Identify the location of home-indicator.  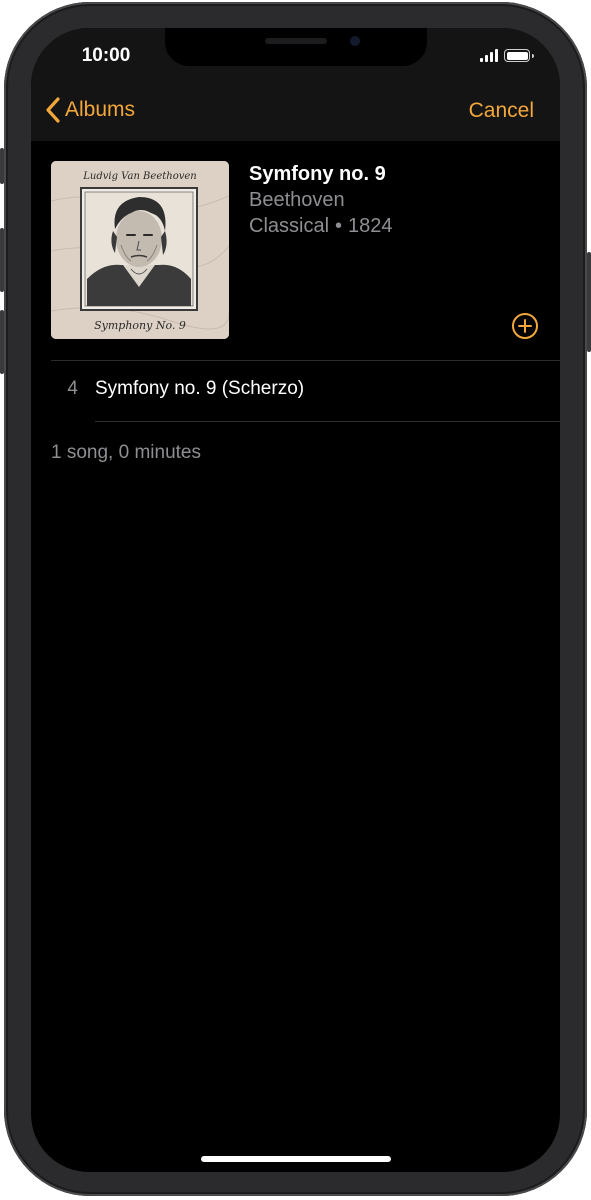
(296, 1159).